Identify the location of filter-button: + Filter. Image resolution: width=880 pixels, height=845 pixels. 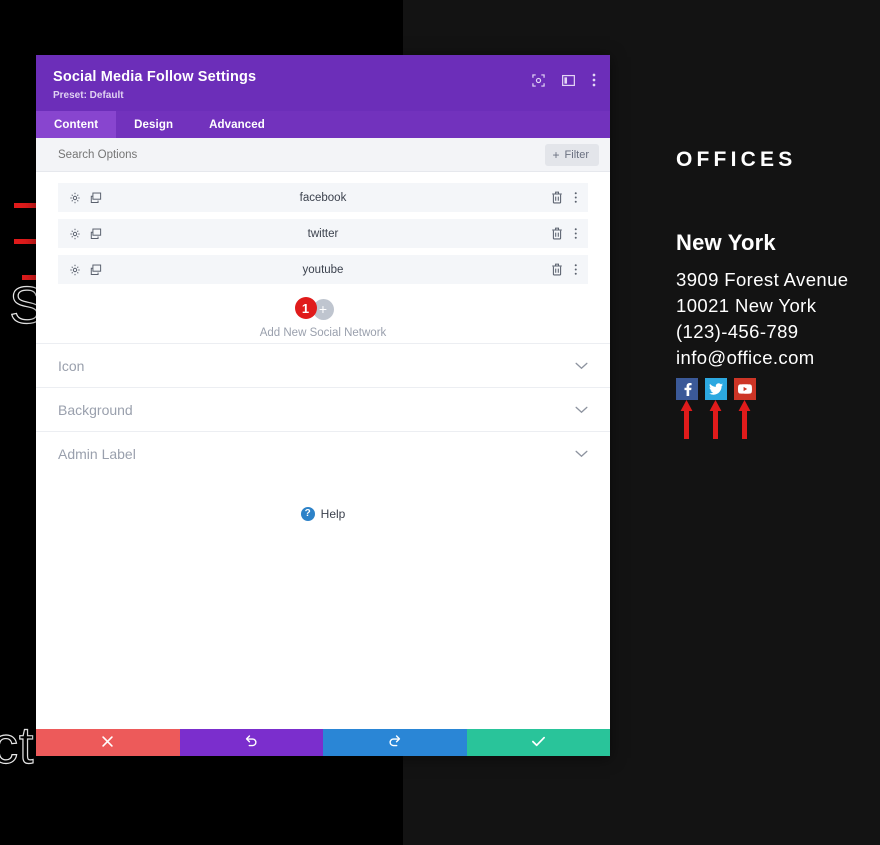
(571, 154).